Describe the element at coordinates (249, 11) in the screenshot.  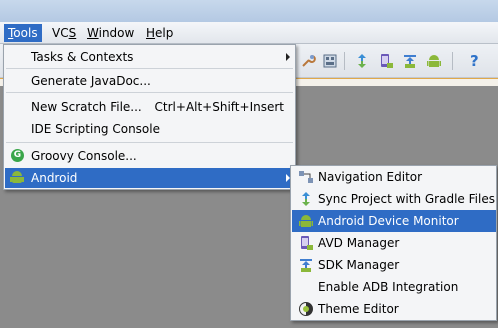
I see `window-title-strip` at that location.